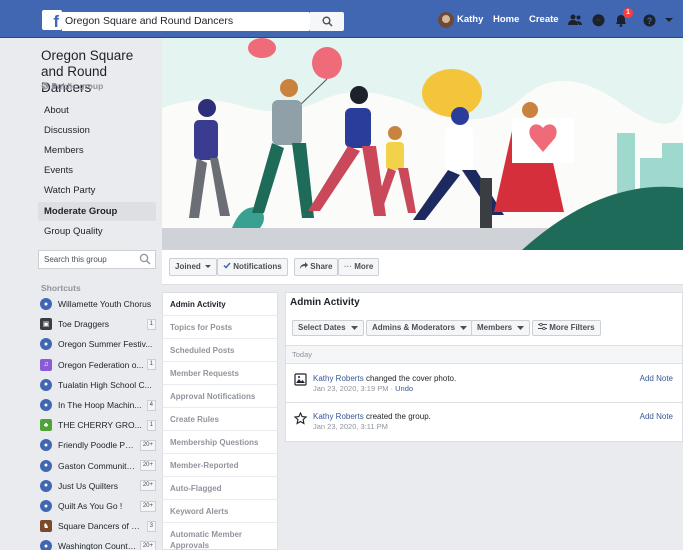  I want to click on shortcut-item: ▣ Toe Draggers 1, so click(97, 324).